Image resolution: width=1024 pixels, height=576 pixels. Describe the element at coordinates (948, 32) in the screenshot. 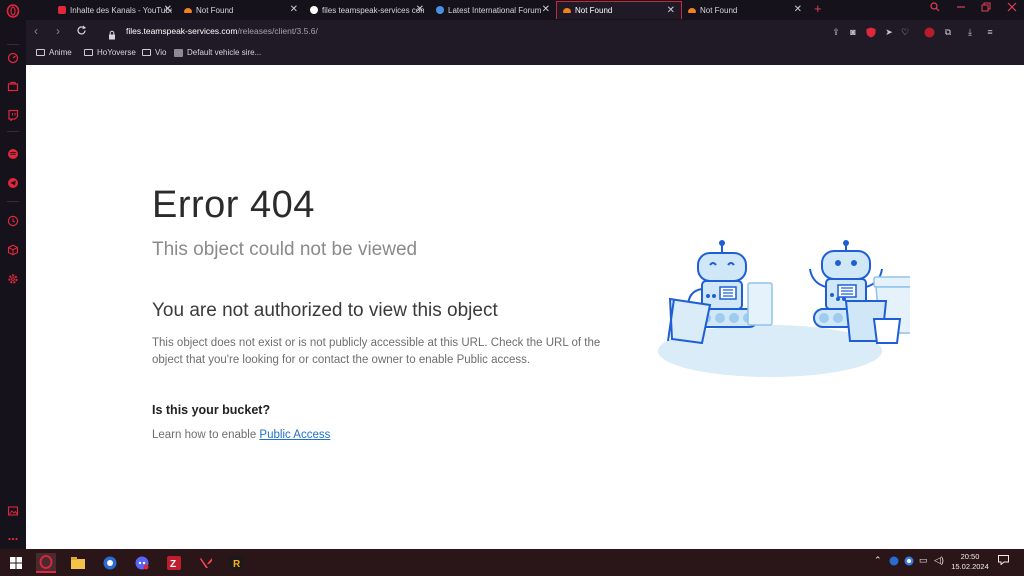

I see `extensions-icon: ⧉` at that location.